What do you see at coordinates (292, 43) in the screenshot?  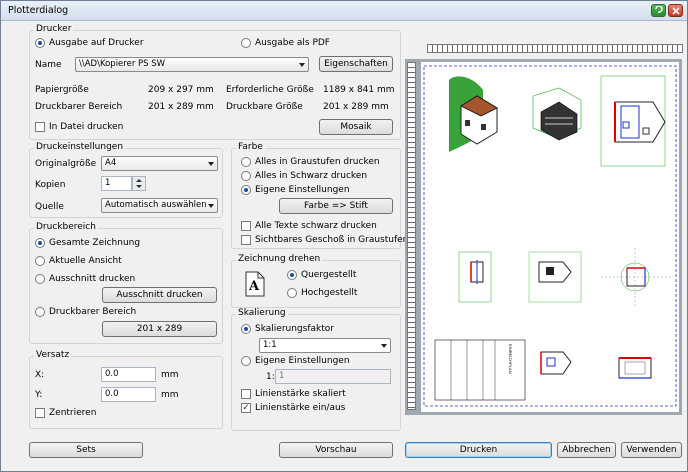 I see `output-pdf-label: Ausgabe als PDF` at bounding box center [292, 43].